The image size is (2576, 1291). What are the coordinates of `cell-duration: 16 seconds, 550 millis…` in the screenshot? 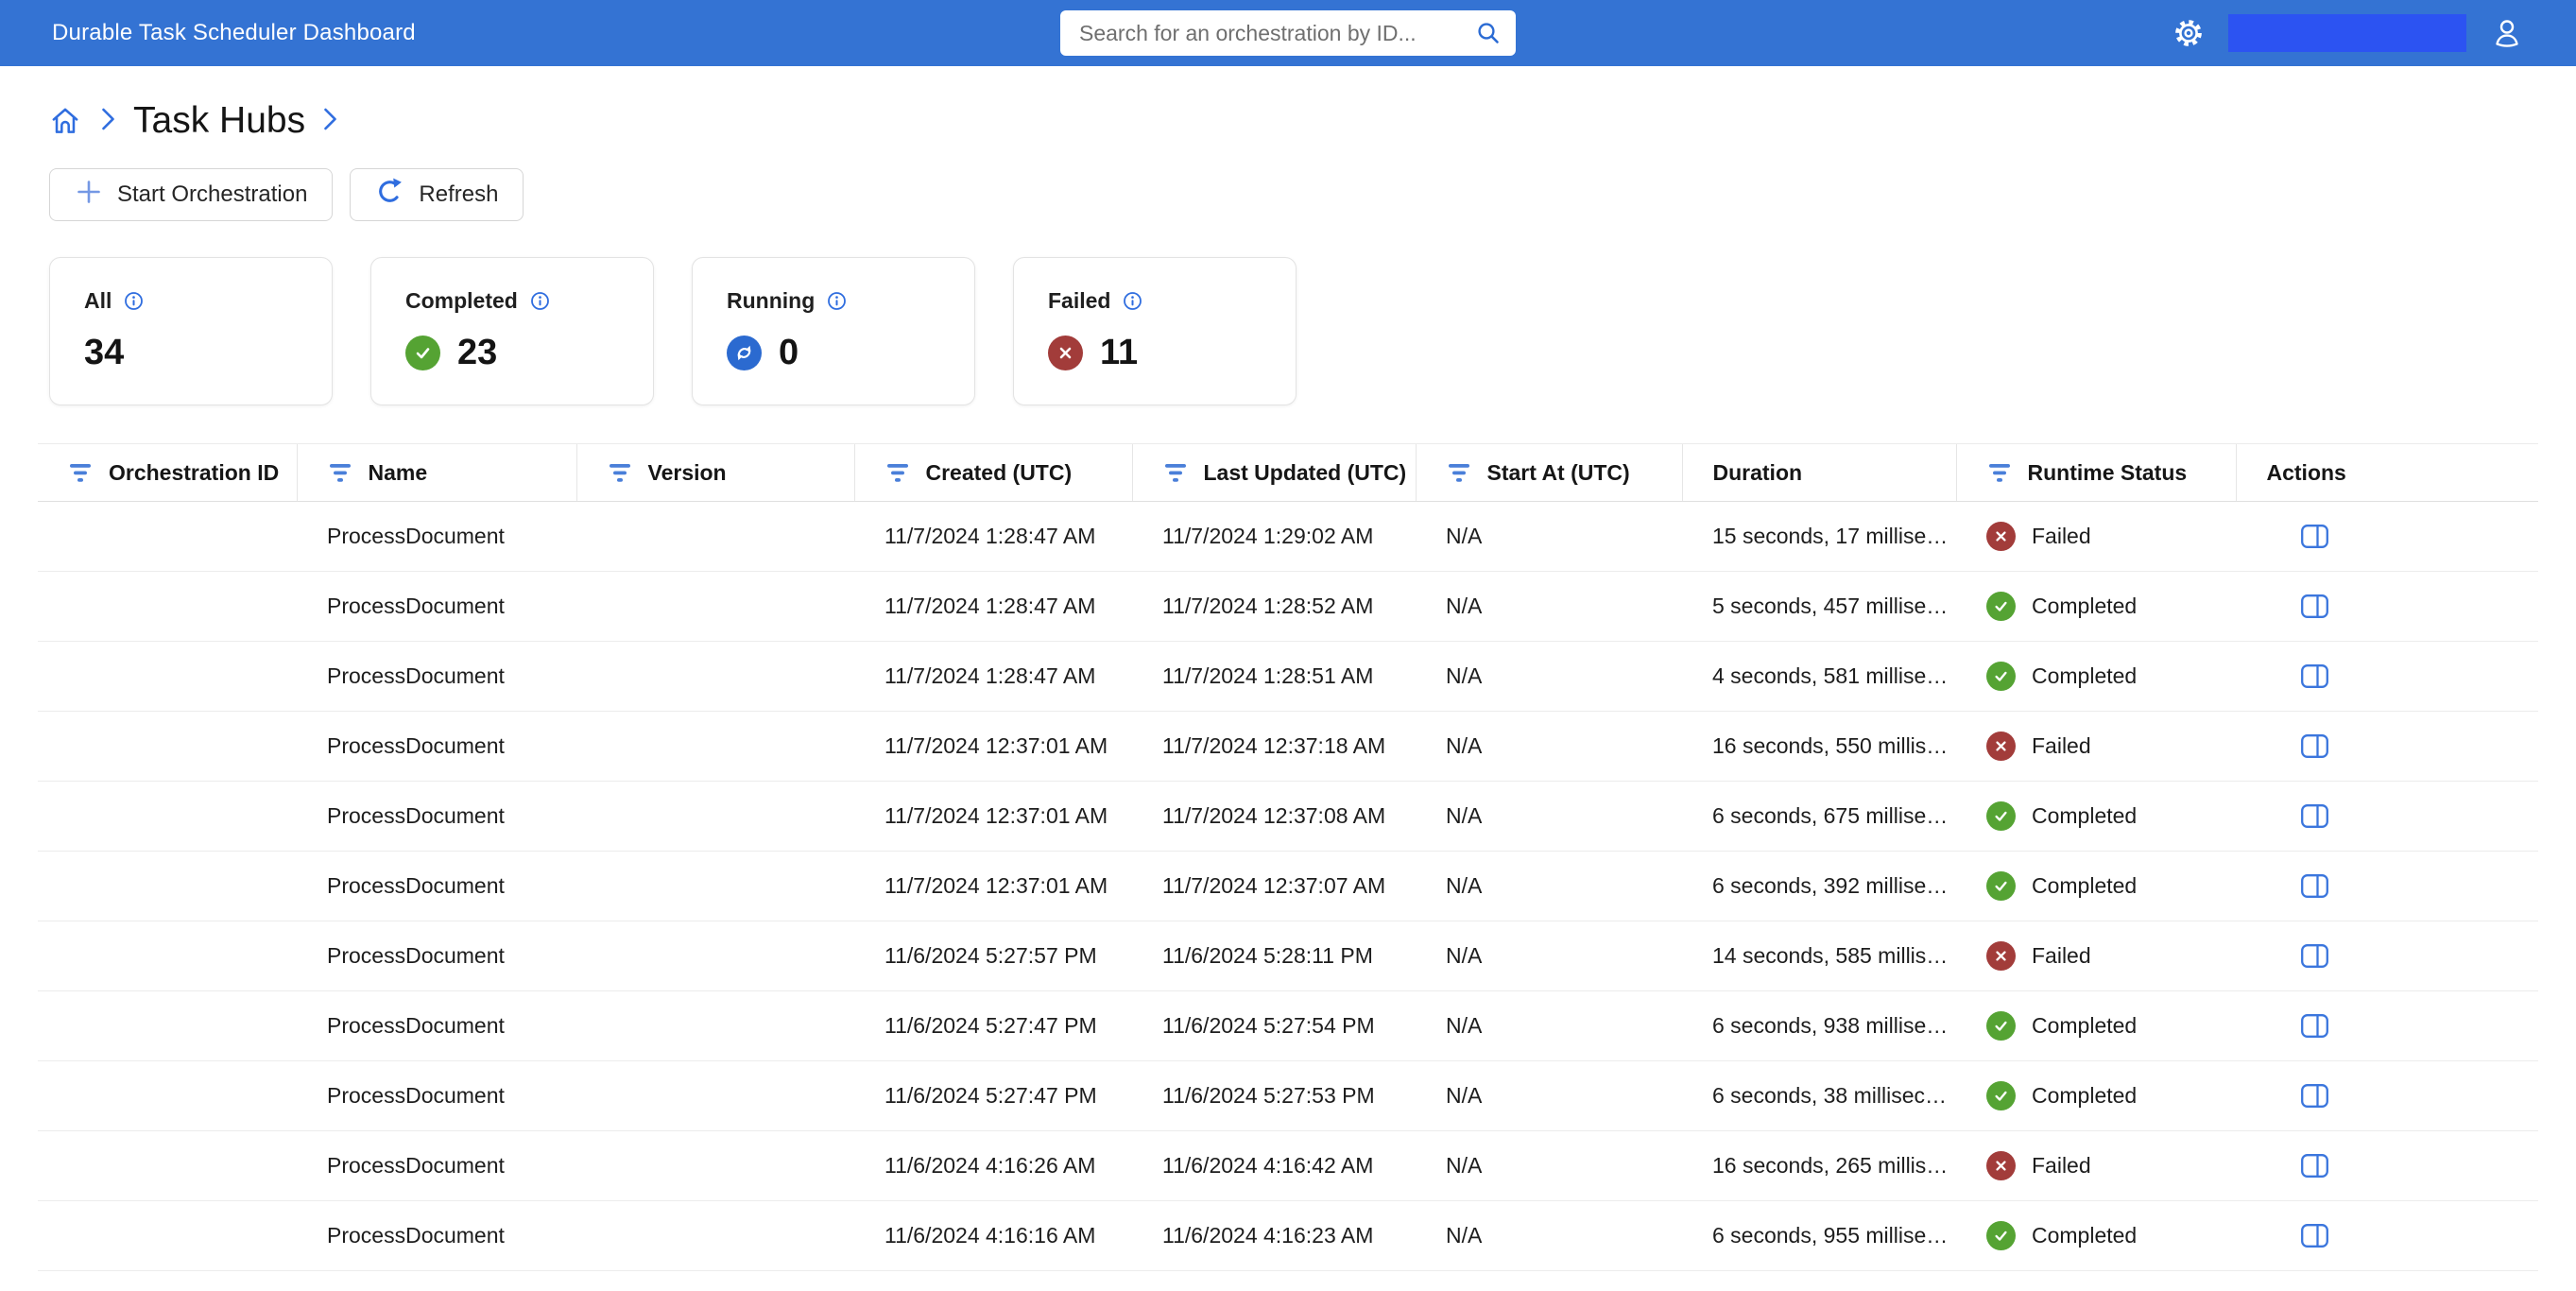 It's located at (1819, 746).